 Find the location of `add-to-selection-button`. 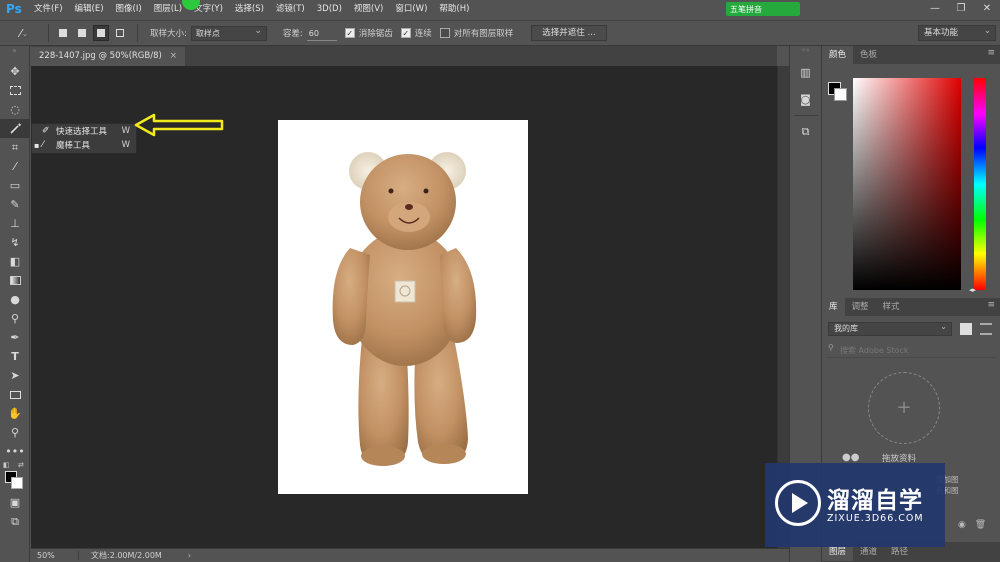

add-to-selection-button is located at coordinates (82, 33).